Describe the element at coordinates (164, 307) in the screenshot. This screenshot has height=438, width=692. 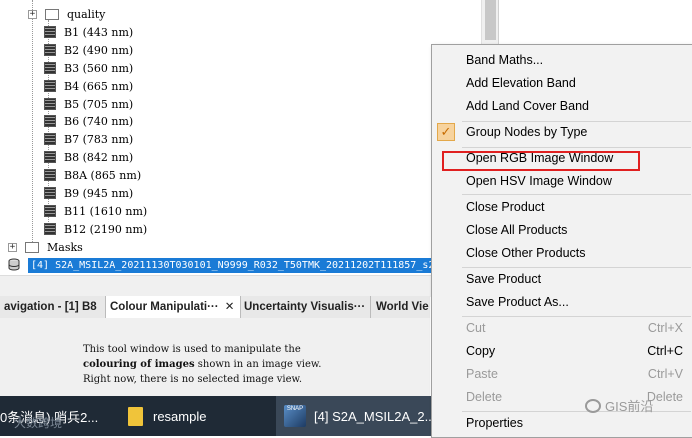
I see `tab-label: Colour Manipulati···` at that location.